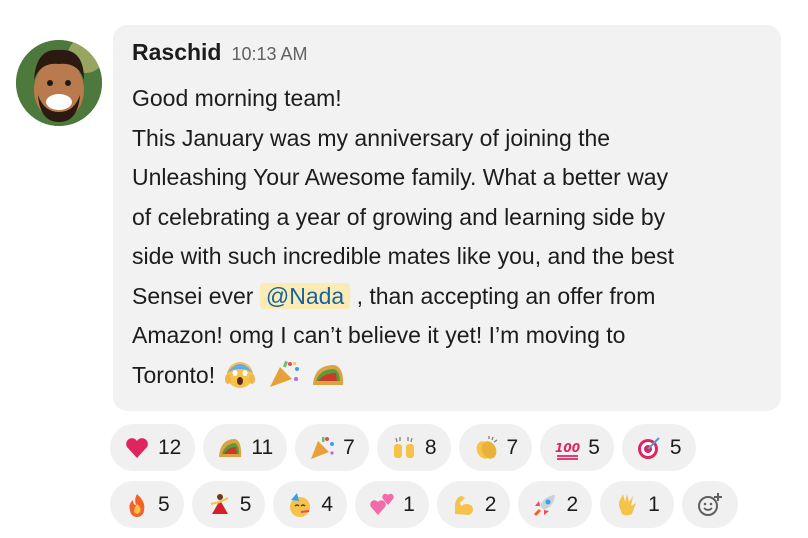  Describe the element at coordinates (137, 447) in the screenshot. I see `heart-icon` at that location.